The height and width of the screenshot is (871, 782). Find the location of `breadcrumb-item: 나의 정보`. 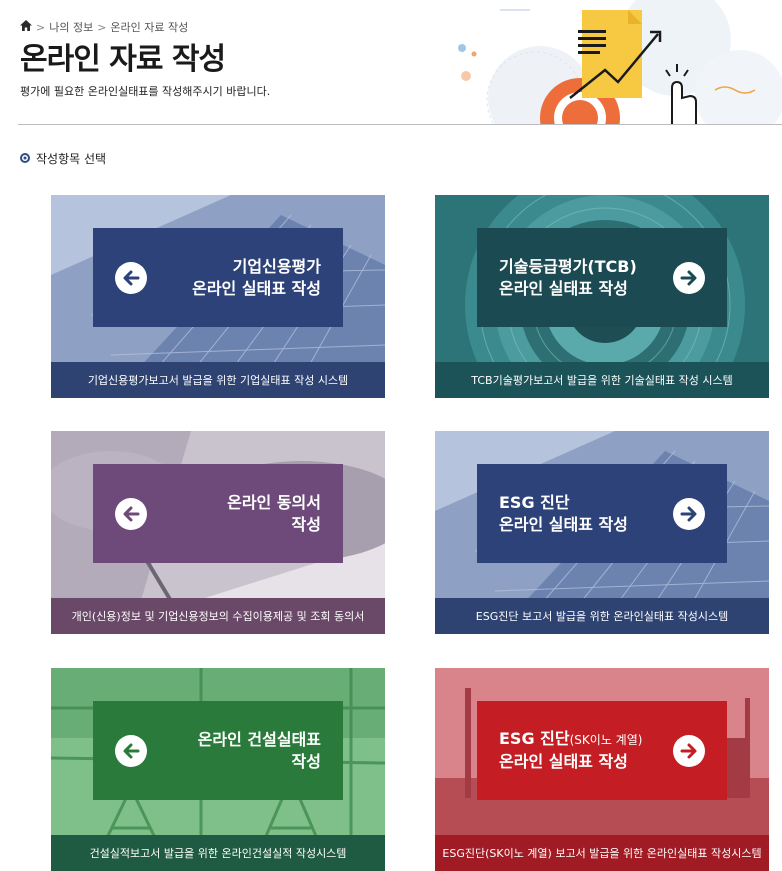

breadcrumb-item: 나의 정보 is located at coordinates (71, 27).